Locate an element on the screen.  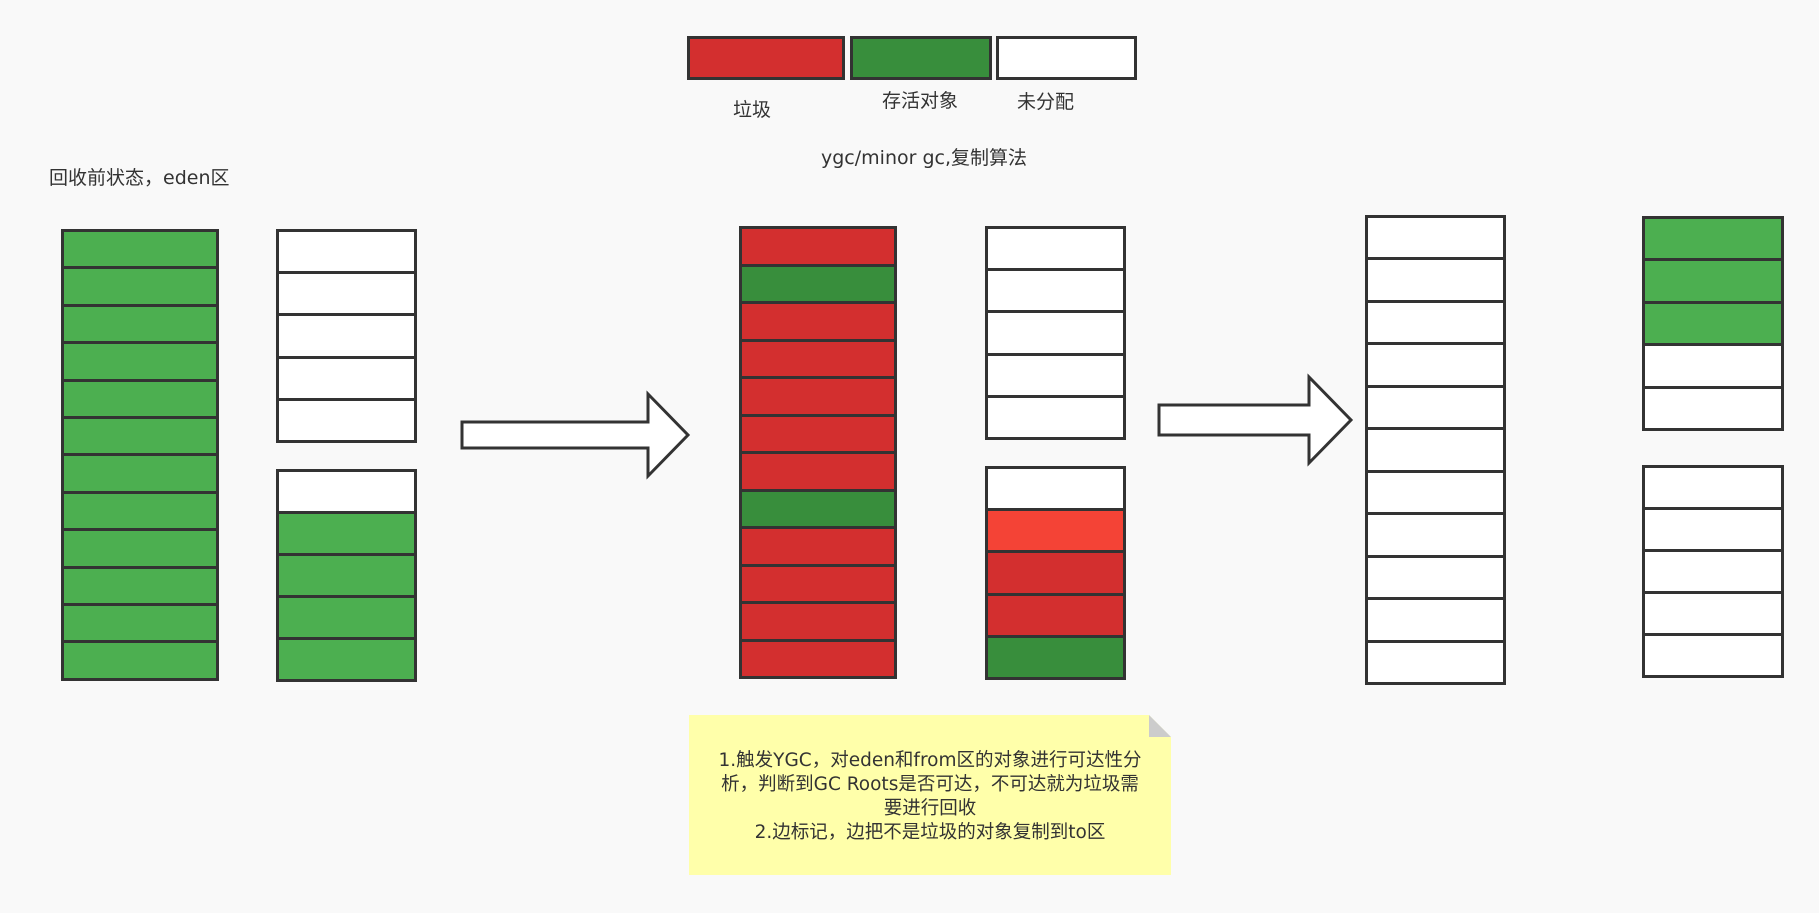
legend-swatch-alive is located at coordinates (921, 58).